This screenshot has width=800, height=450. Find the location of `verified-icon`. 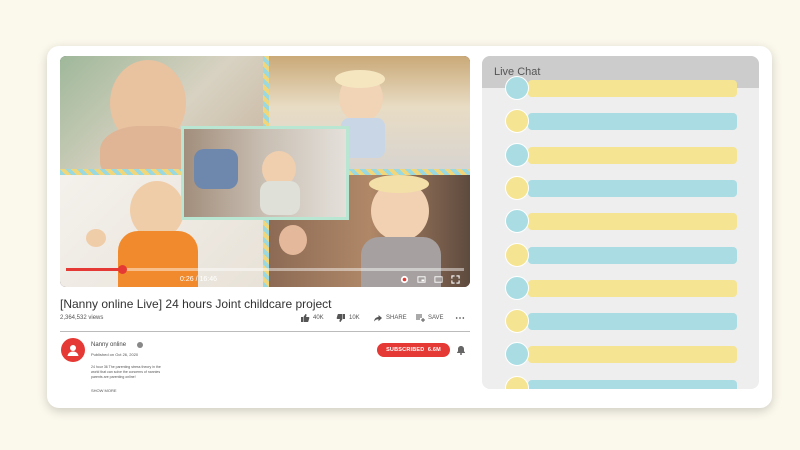

verified-icon is located at coordinates (140, 345).